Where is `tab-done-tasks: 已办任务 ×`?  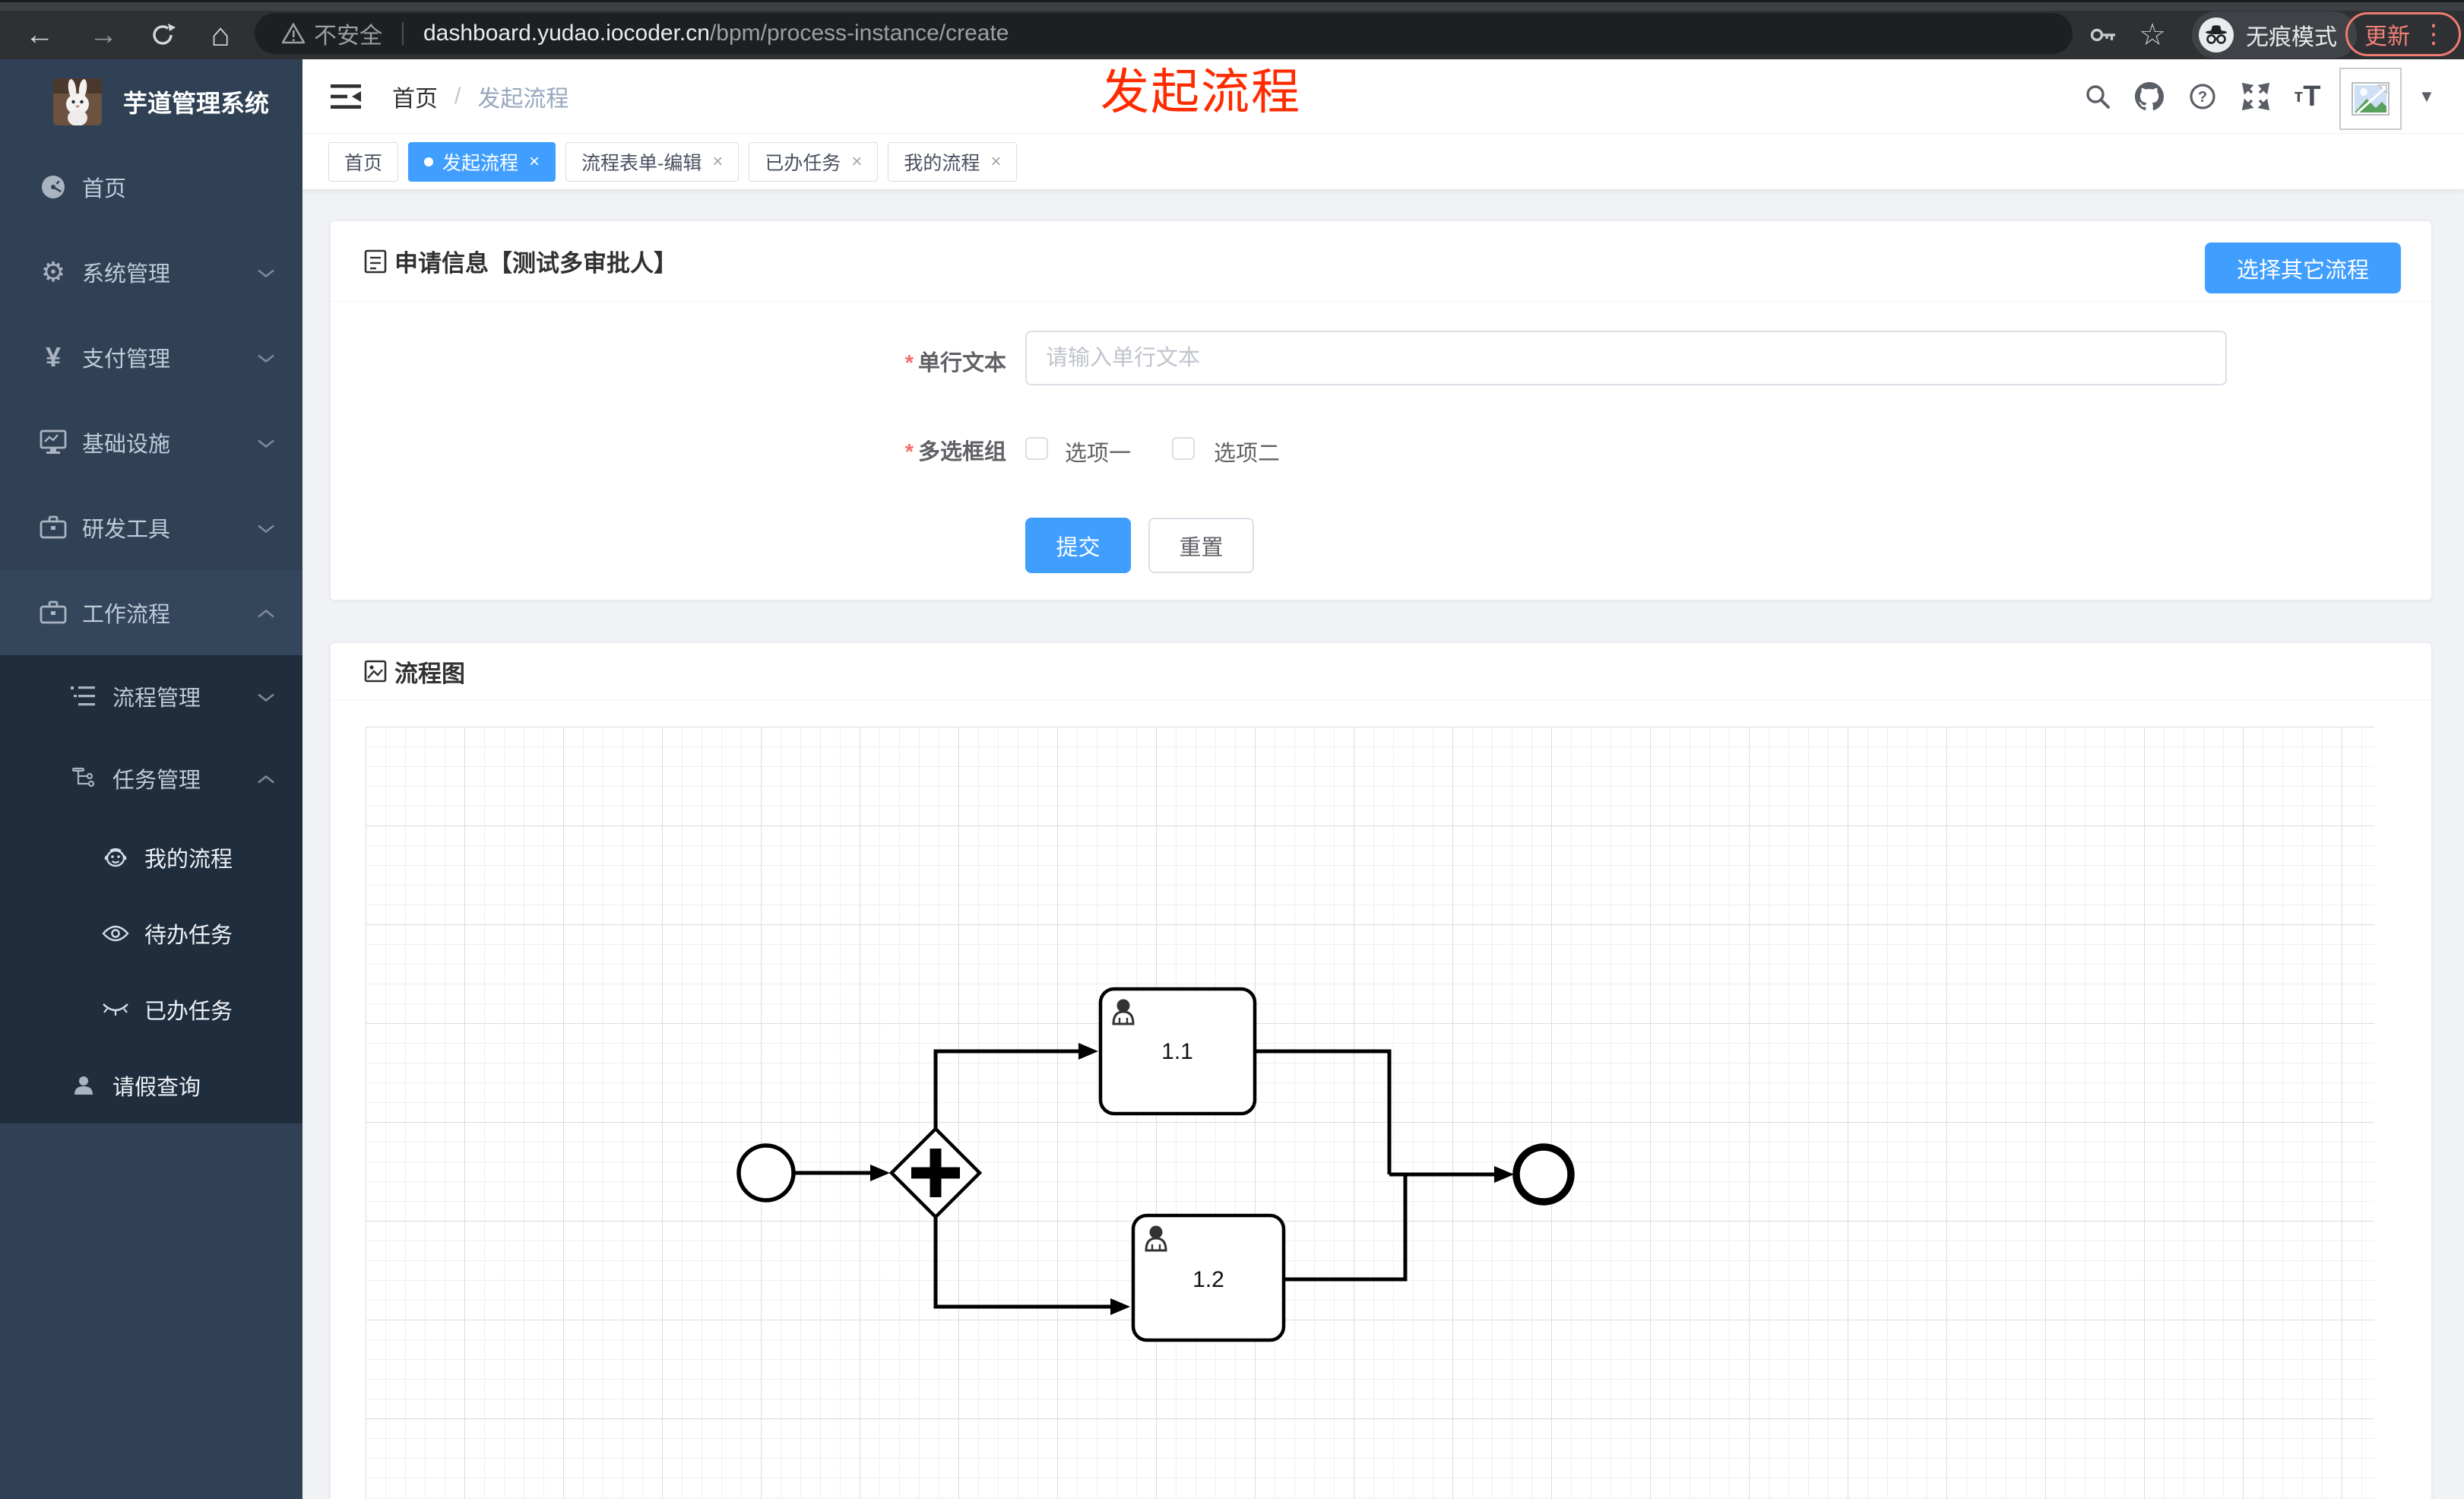
tab-done-tasks: 已办任务 × is located at coordinates (814, 162).